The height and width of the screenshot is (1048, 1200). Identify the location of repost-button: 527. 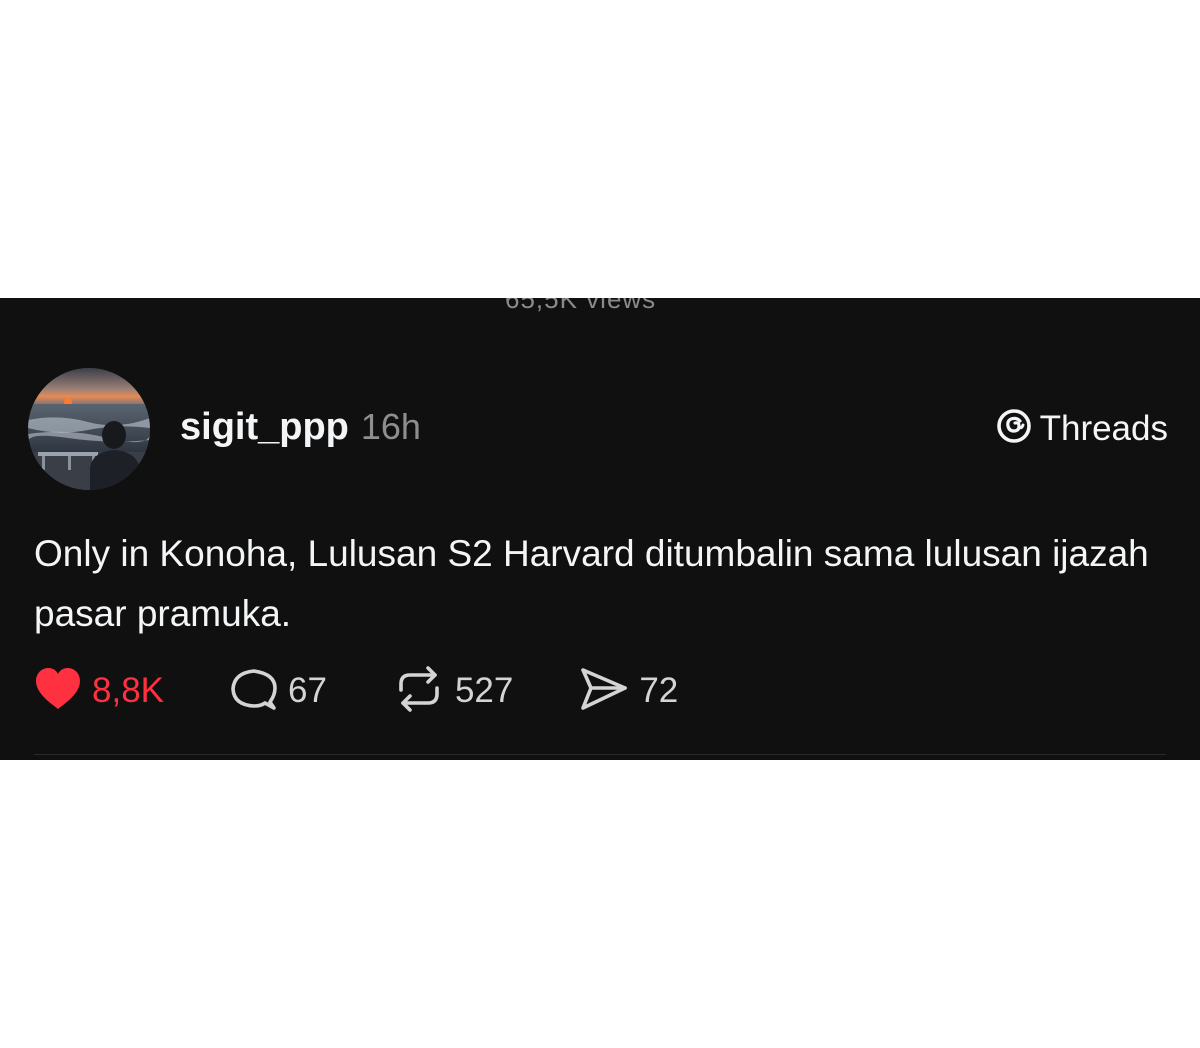
(453, 691).